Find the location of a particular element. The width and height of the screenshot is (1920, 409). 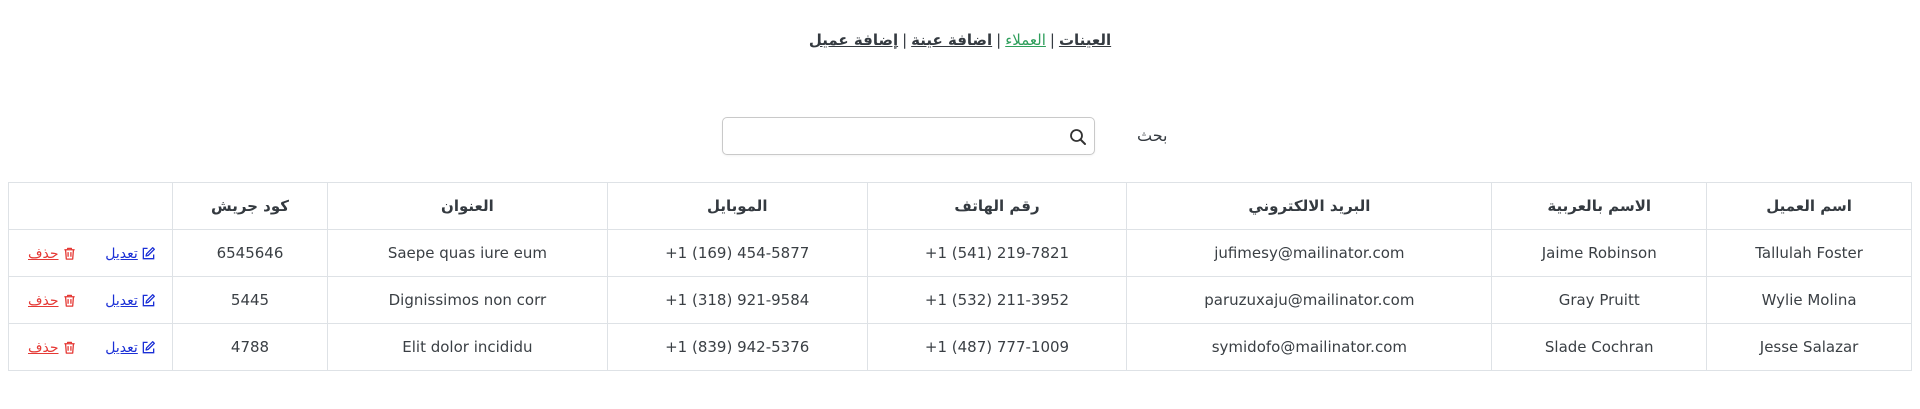

cell-address: Dignissimos non corr is located at coordinates (467, 300).